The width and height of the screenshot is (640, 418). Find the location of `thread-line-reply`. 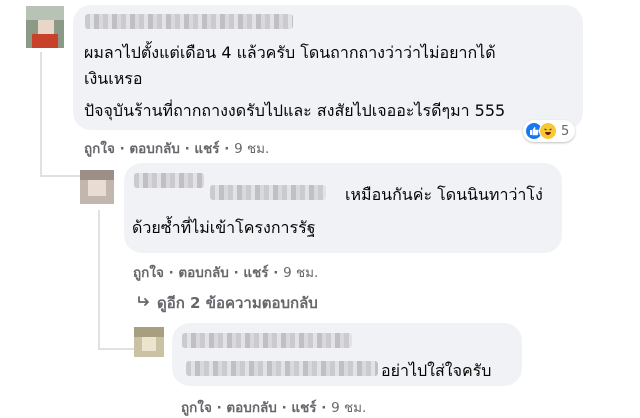

thread-line-reply is located at coordinates (99, 280).